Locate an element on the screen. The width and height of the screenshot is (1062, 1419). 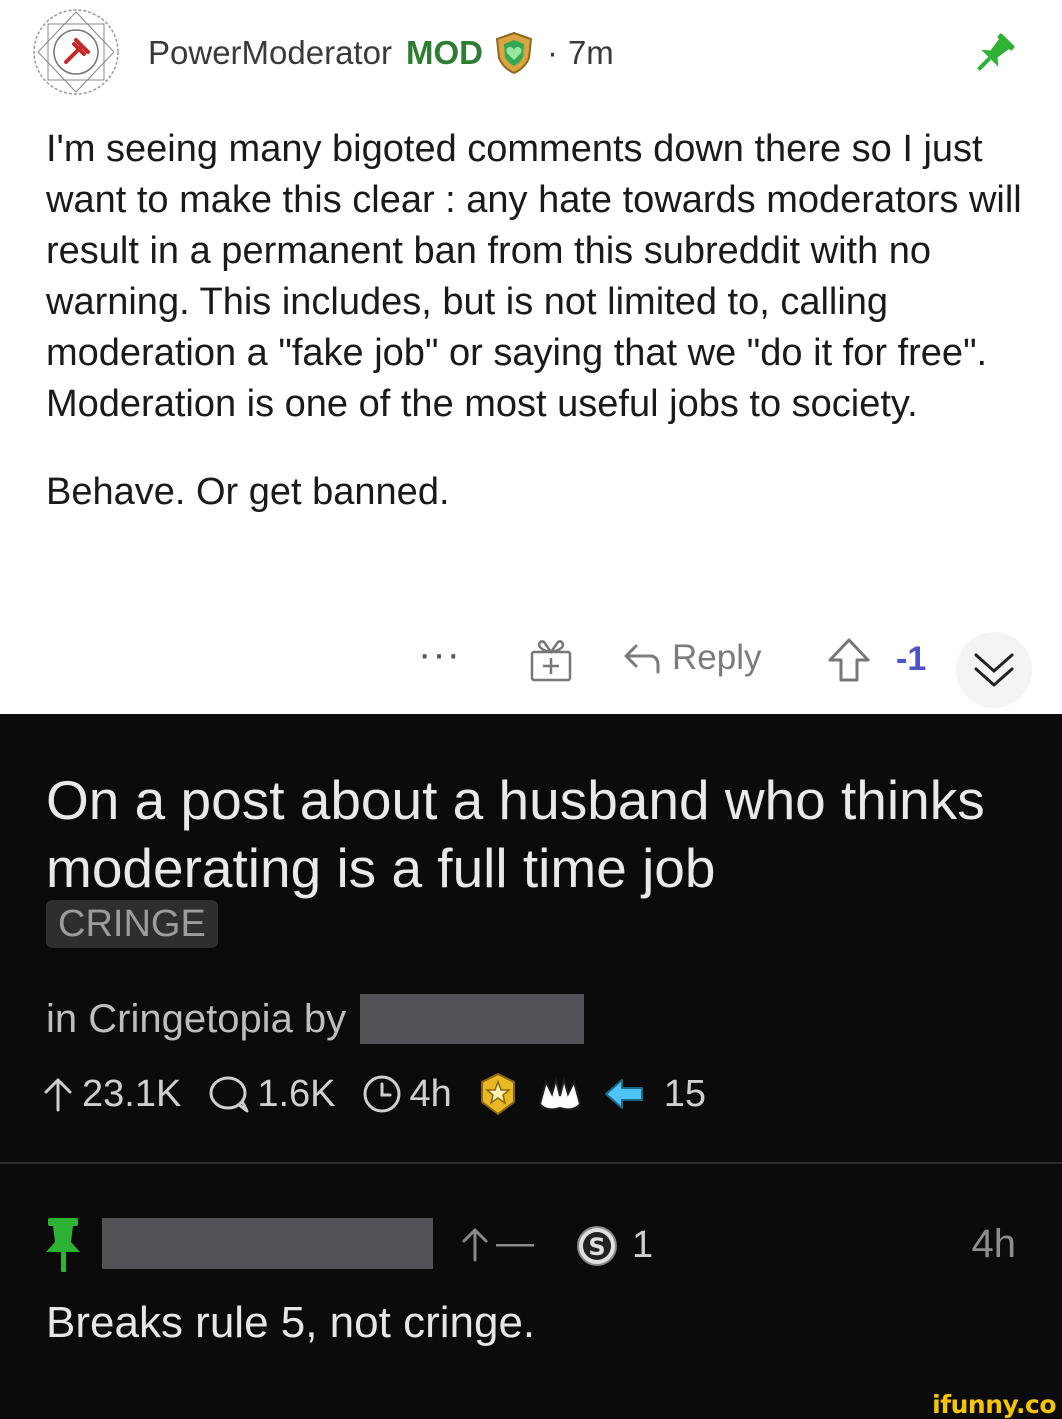
post-awards: 15 is located at coordinates (592, 1094).